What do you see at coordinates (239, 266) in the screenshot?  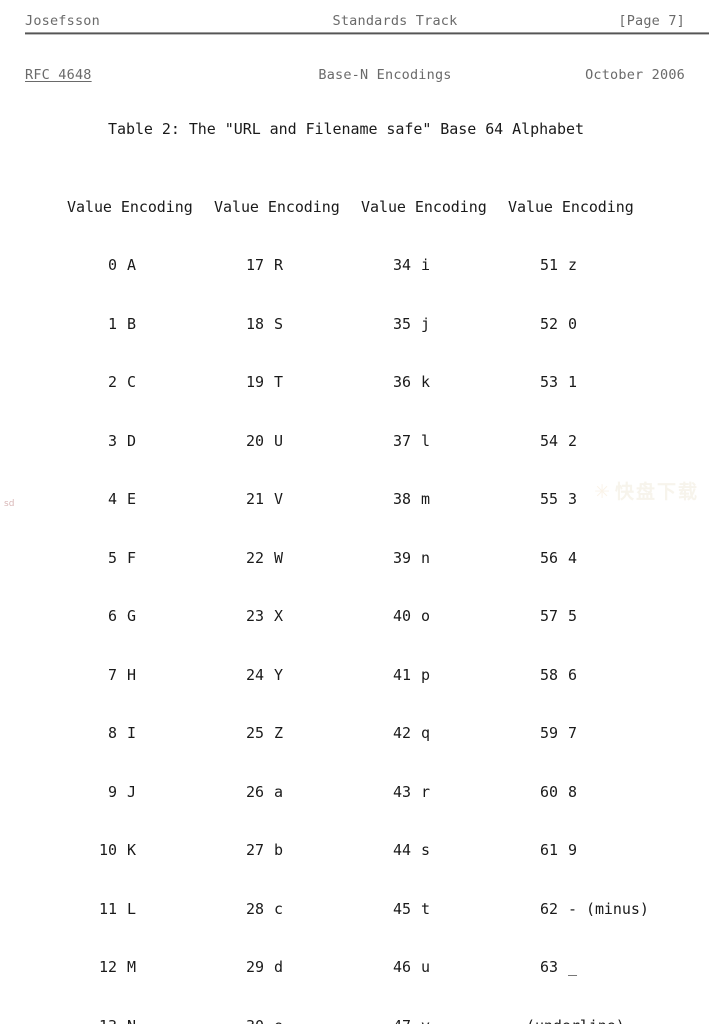 I see `cell-value: 17` at bounding box center [239, 266].